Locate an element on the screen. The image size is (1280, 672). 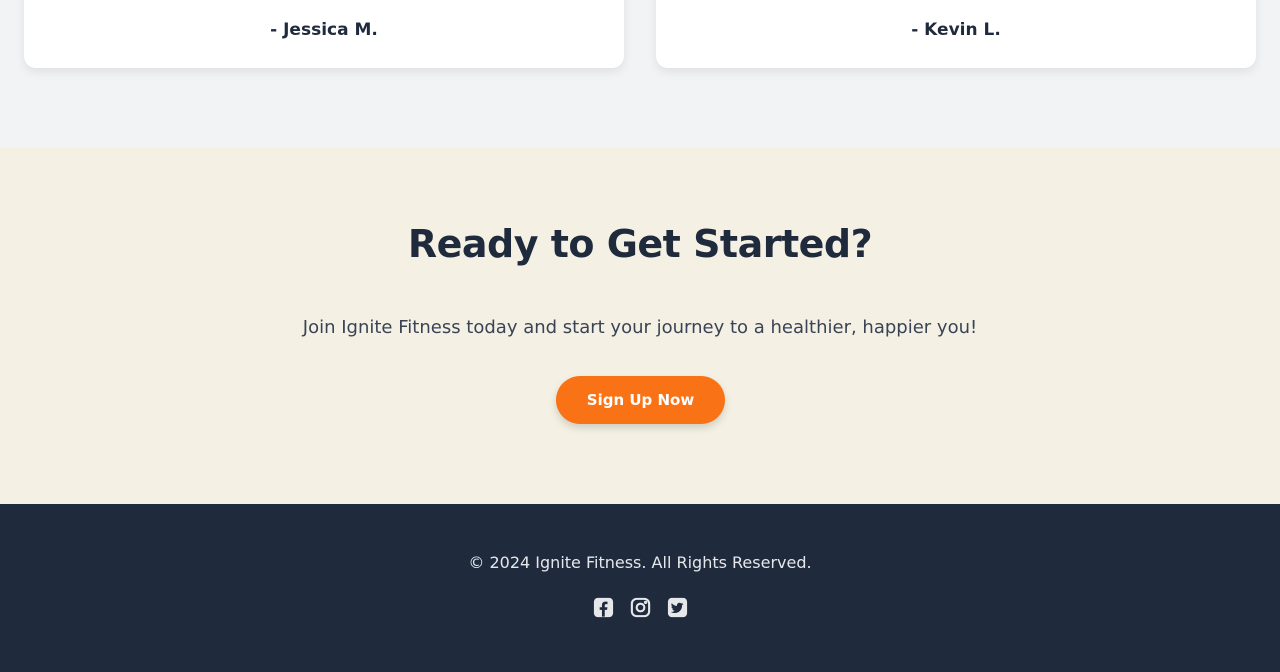
social-links is located at coordinates (640, 607).